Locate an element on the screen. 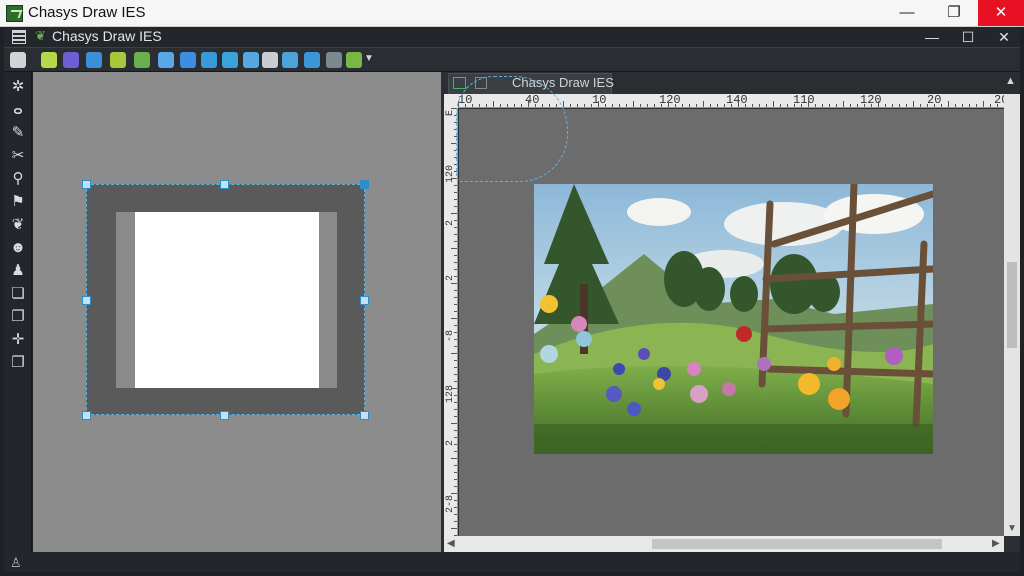 Image resolution: width=1024 pixels, height=576 pixels. menu-lines-icon is located at coordinates (18, 60).